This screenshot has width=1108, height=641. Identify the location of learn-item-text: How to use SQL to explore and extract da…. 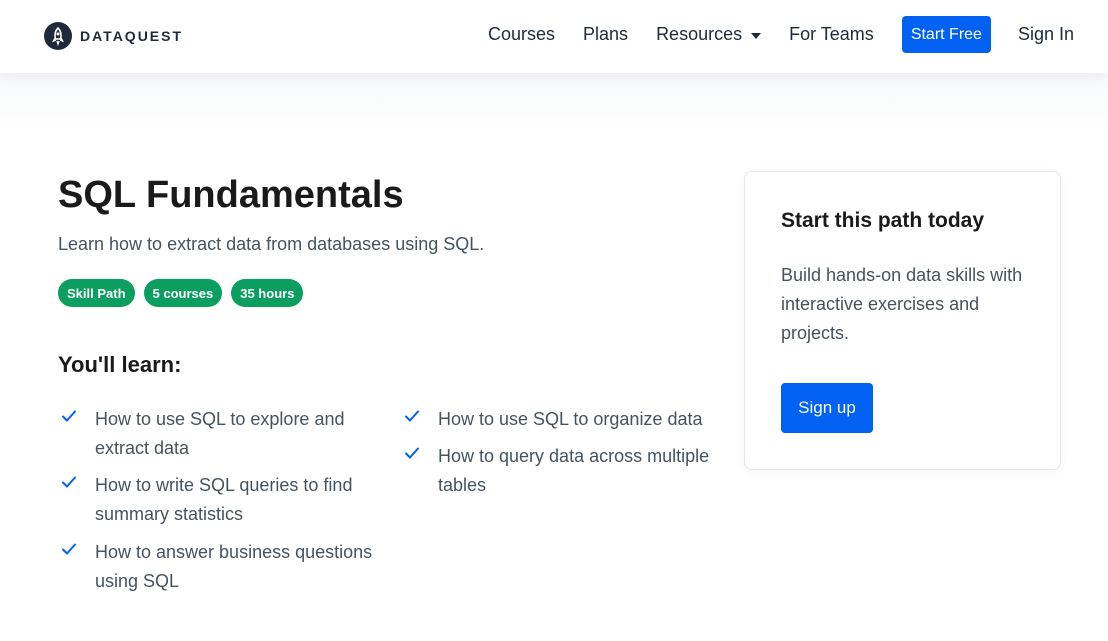
(220, 433).